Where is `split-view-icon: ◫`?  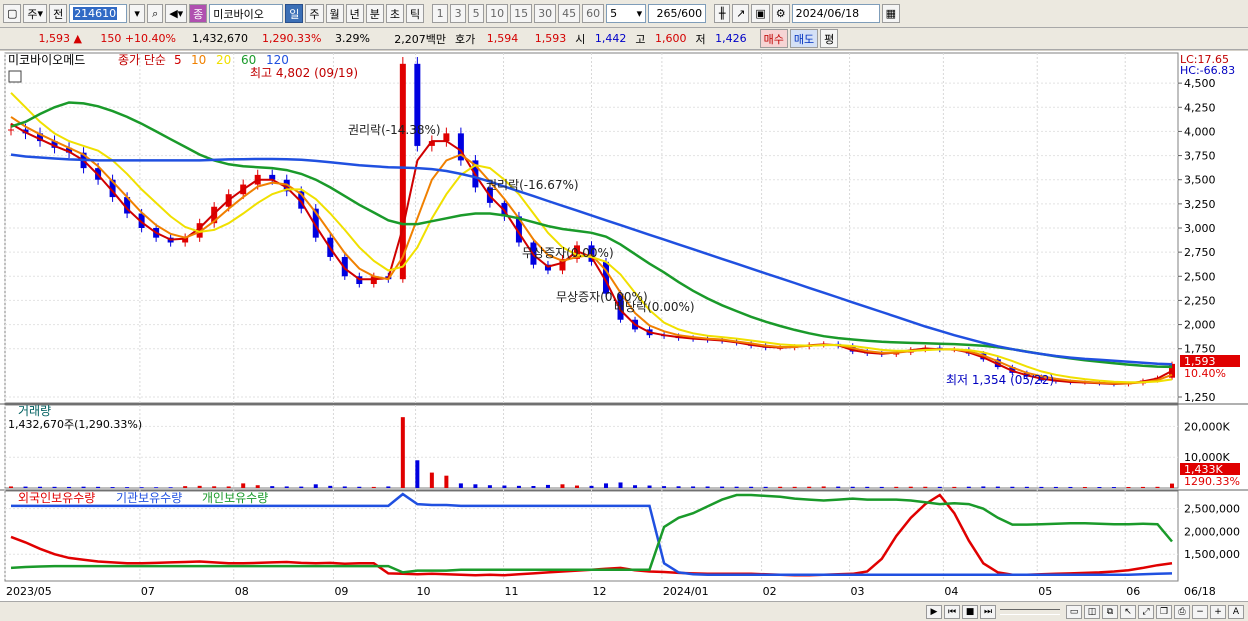
split-view-icon: ◫ is located at coordinates (1092, 611).